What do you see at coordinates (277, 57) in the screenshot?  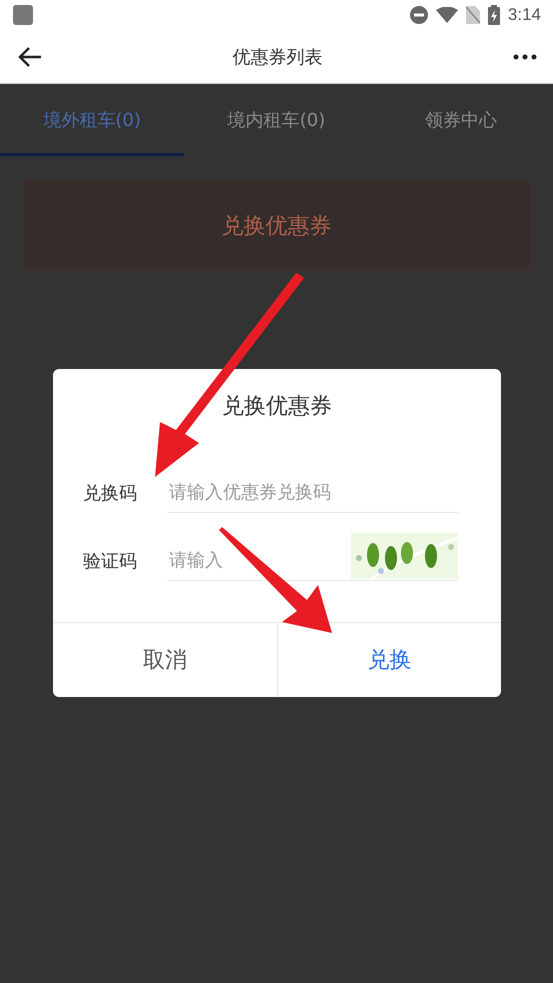 I see `page-title: 优惠券列表` at bounding box center [277, 57].